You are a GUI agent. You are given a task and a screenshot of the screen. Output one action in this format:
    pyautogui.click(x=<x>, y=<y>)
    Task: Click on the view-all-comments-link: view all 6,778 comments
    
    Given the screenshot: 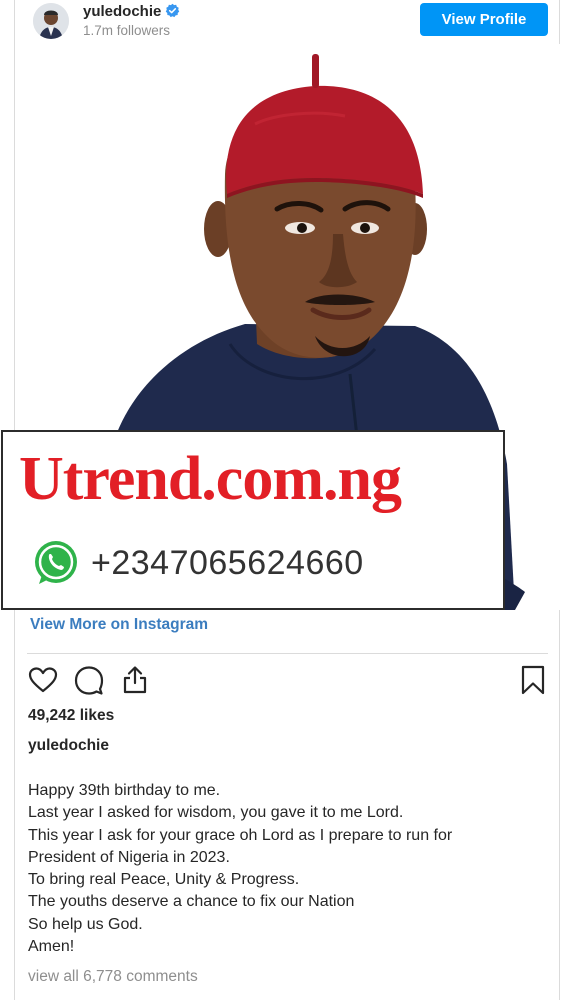 What is the action you would take?
    pyautogui.click(x=113, y=977)
    